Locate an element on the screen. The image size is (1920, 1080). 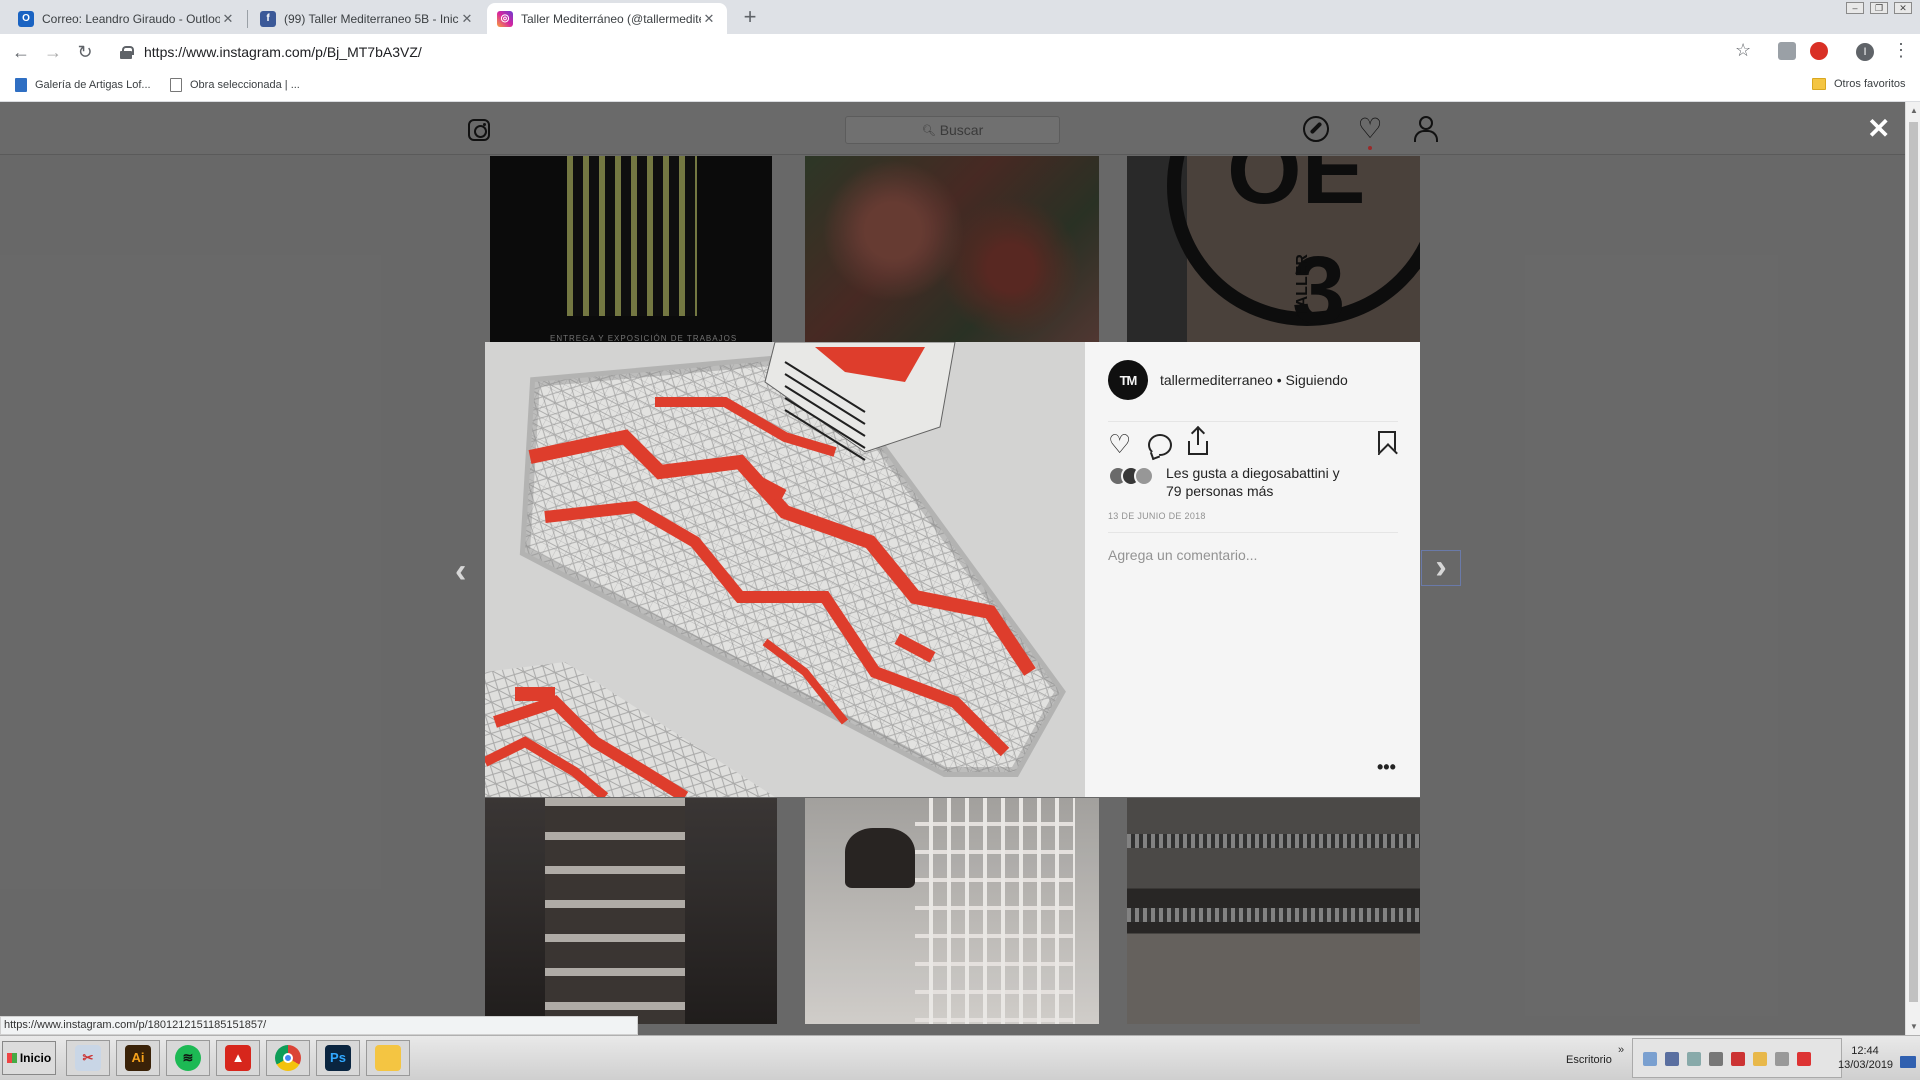
url-text: https://www.instagram.com/p/Bj_MT7bA3VZ/ is located at coordinates (283, 52).